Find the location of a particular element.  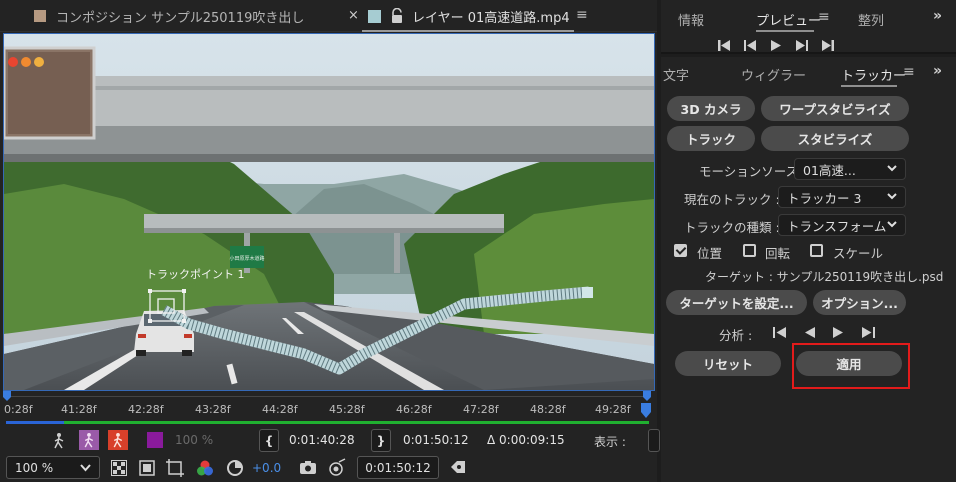

preview-panel: 情報 プレビュー ≡ 整列 » is located at coordinates (808, 27).